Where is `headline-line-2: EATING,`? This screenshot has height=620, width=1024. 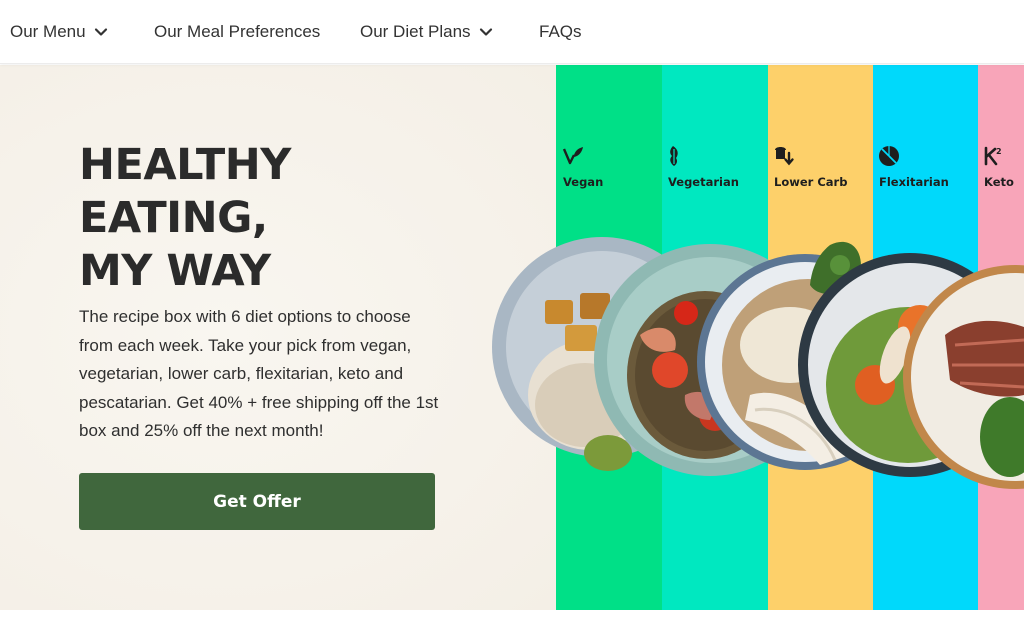 headline-line-2: EATING, is located at coordinates (173, 218).